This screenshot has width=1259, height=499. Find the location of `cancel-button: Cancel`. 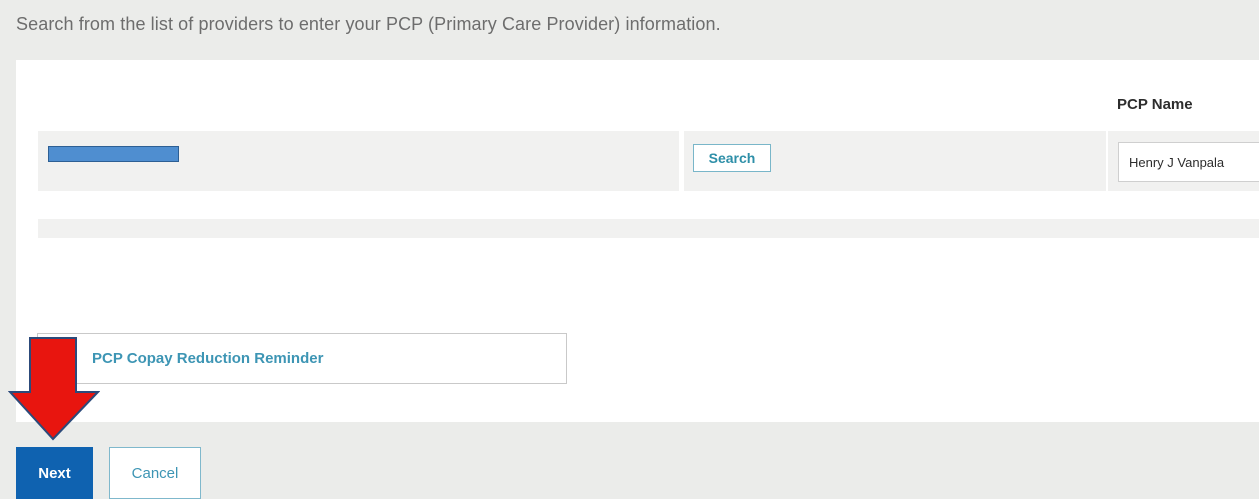

cancel-button: Cancel is located at coordinates (155, 473).